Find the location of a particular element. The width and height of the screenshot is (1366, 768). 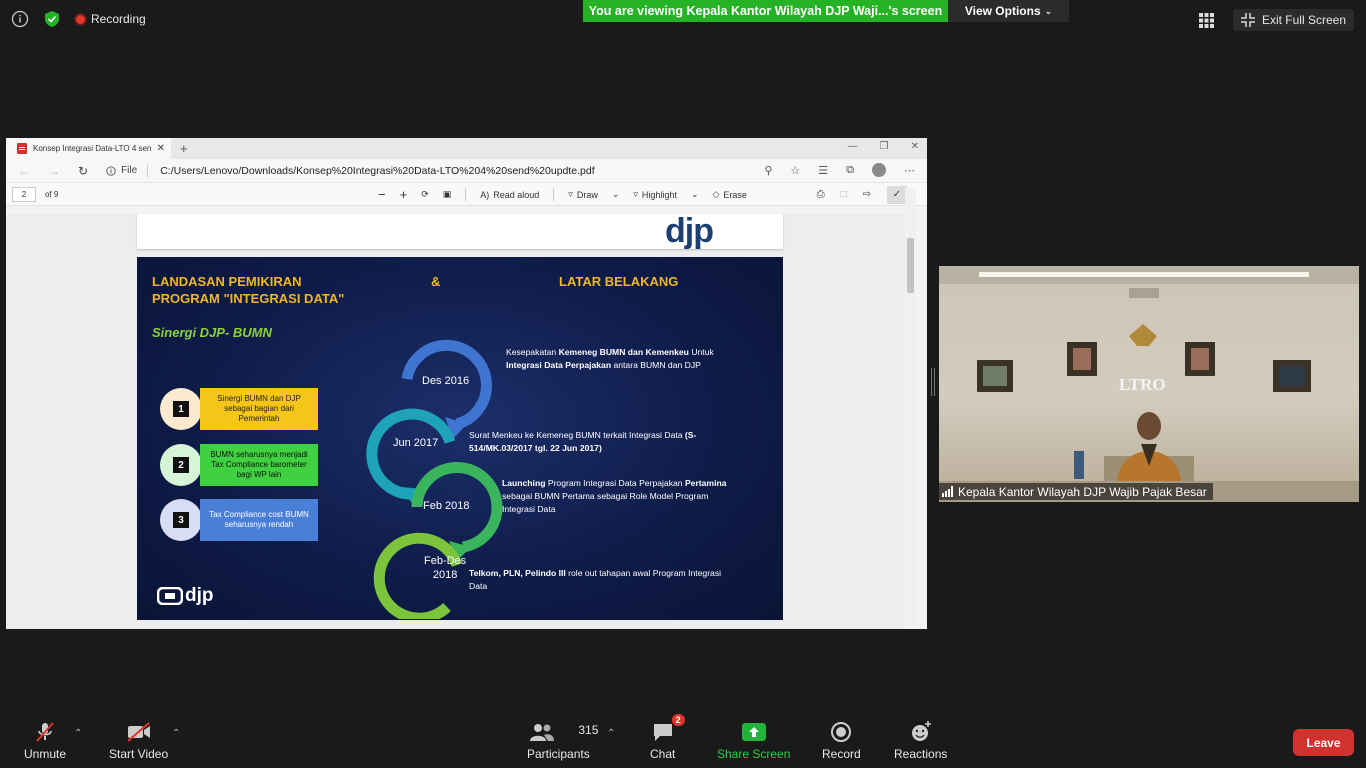

pdf-scrollbar is located at coordinates (910, 408).